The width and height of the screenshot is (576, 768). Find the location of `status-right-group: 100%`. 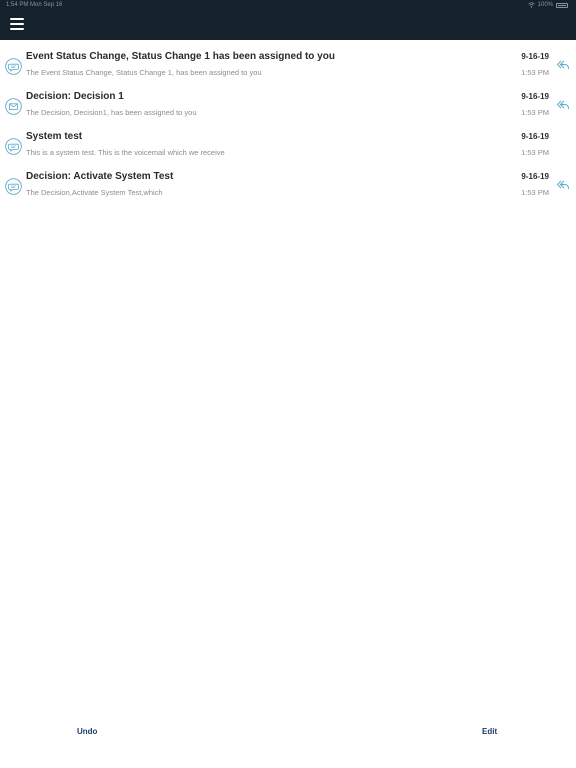

status-right-group: 100% is located at coordinates (547, 5).